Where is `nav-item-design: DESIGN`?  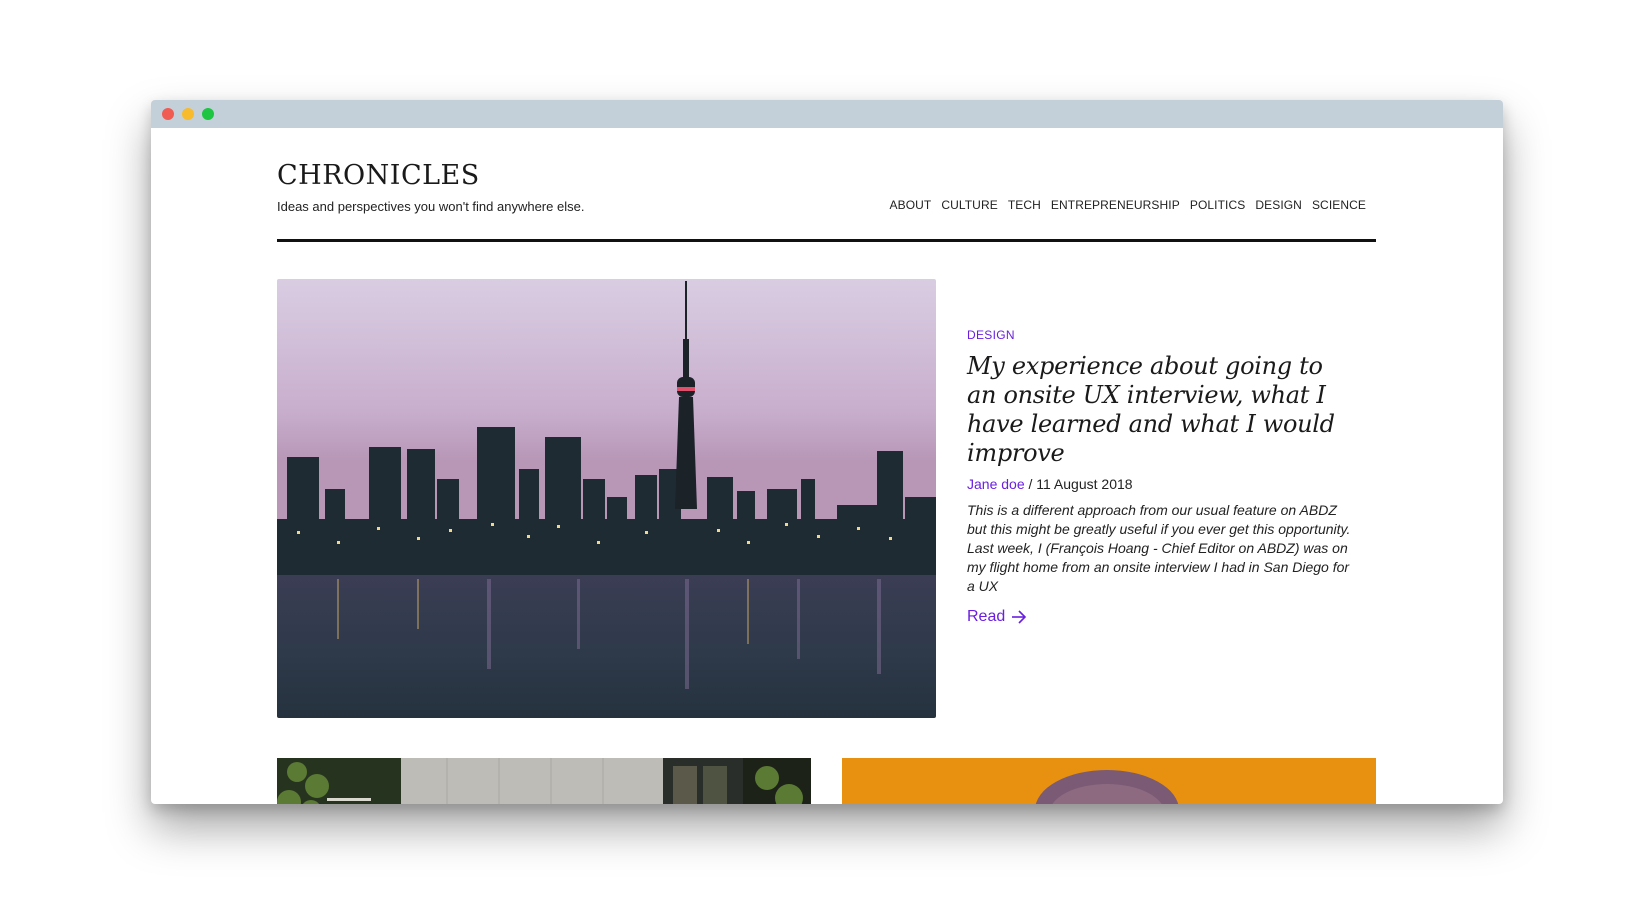
nav-item-design: DESIGN is located at coordinates (1278, 205).